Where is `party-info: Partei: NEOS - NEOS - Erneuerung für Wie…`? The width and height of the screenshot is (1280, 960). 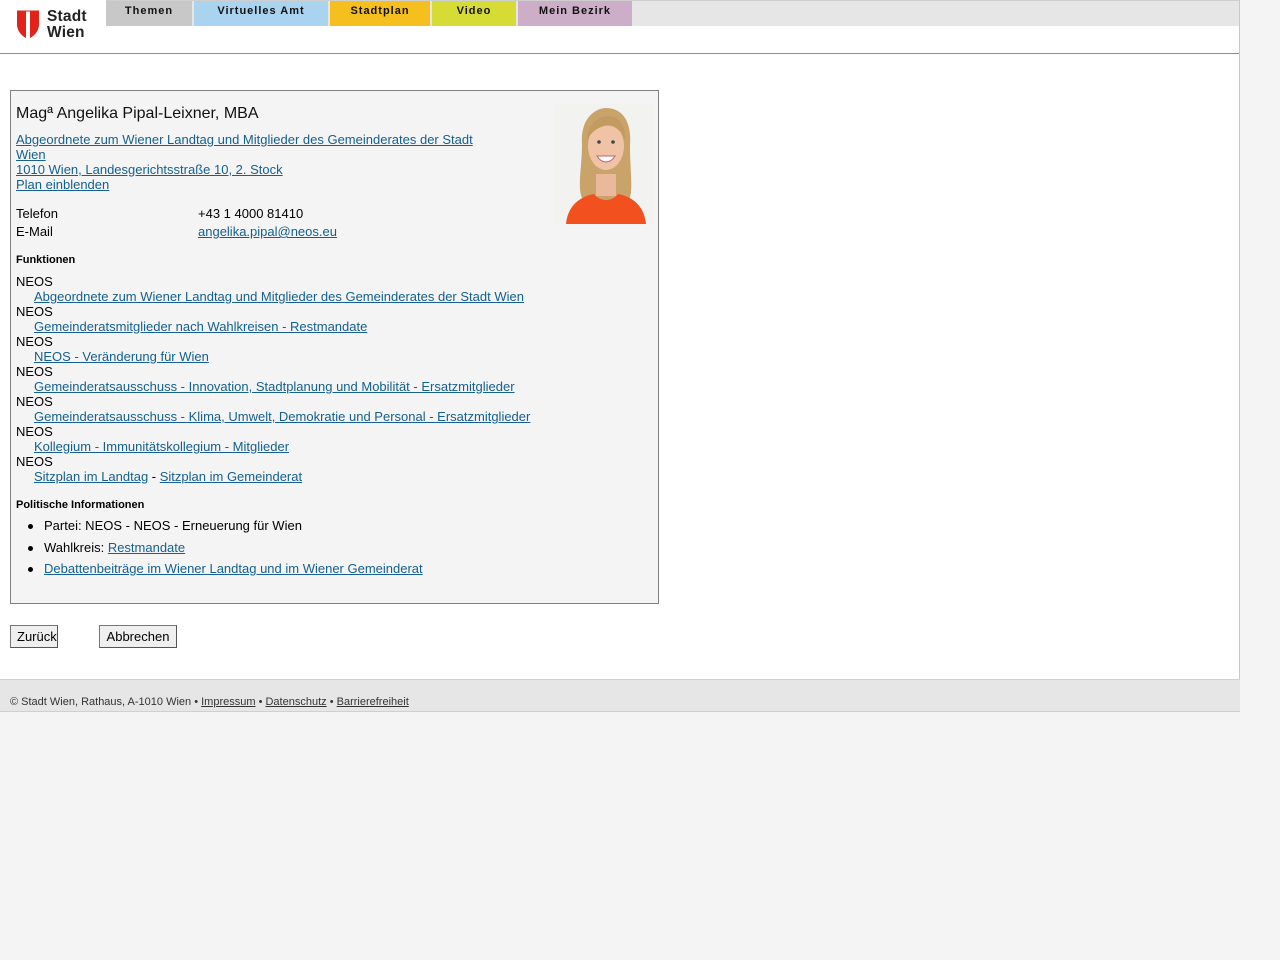
party-info: Partei: NEOS - NEOS - Erneuerung für Wie… is located at coordinates (173, 525).